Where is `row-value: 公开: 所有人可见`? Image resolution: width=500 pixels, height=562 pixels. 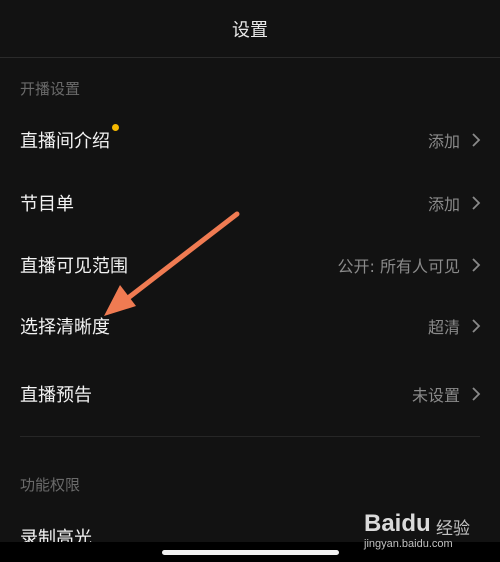 row-value: 公开: 所有人可见 is located at coordinates (398, 266).